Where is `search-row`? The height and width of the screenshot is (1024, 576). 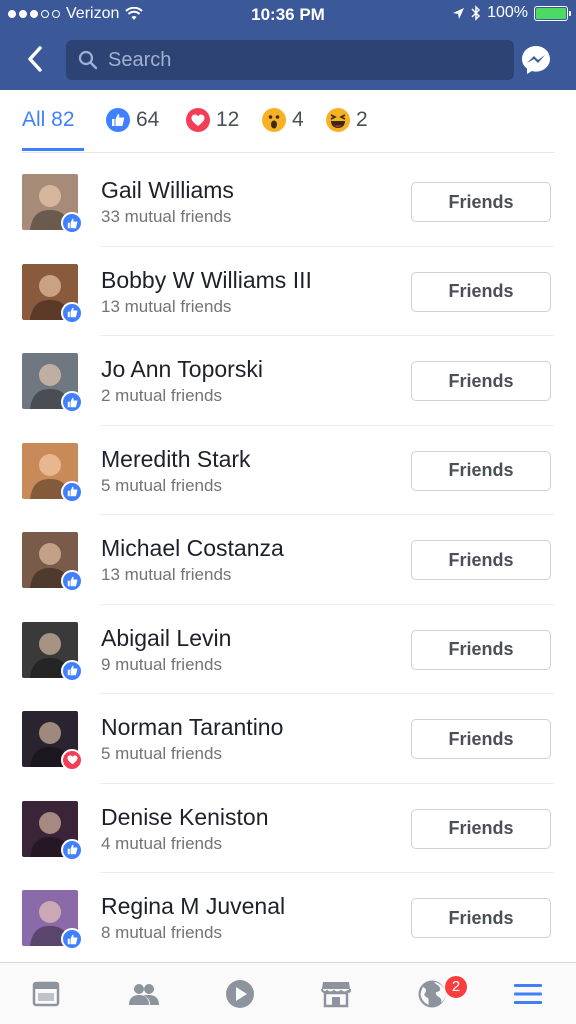 search-row is located at coordinates (288, 59).